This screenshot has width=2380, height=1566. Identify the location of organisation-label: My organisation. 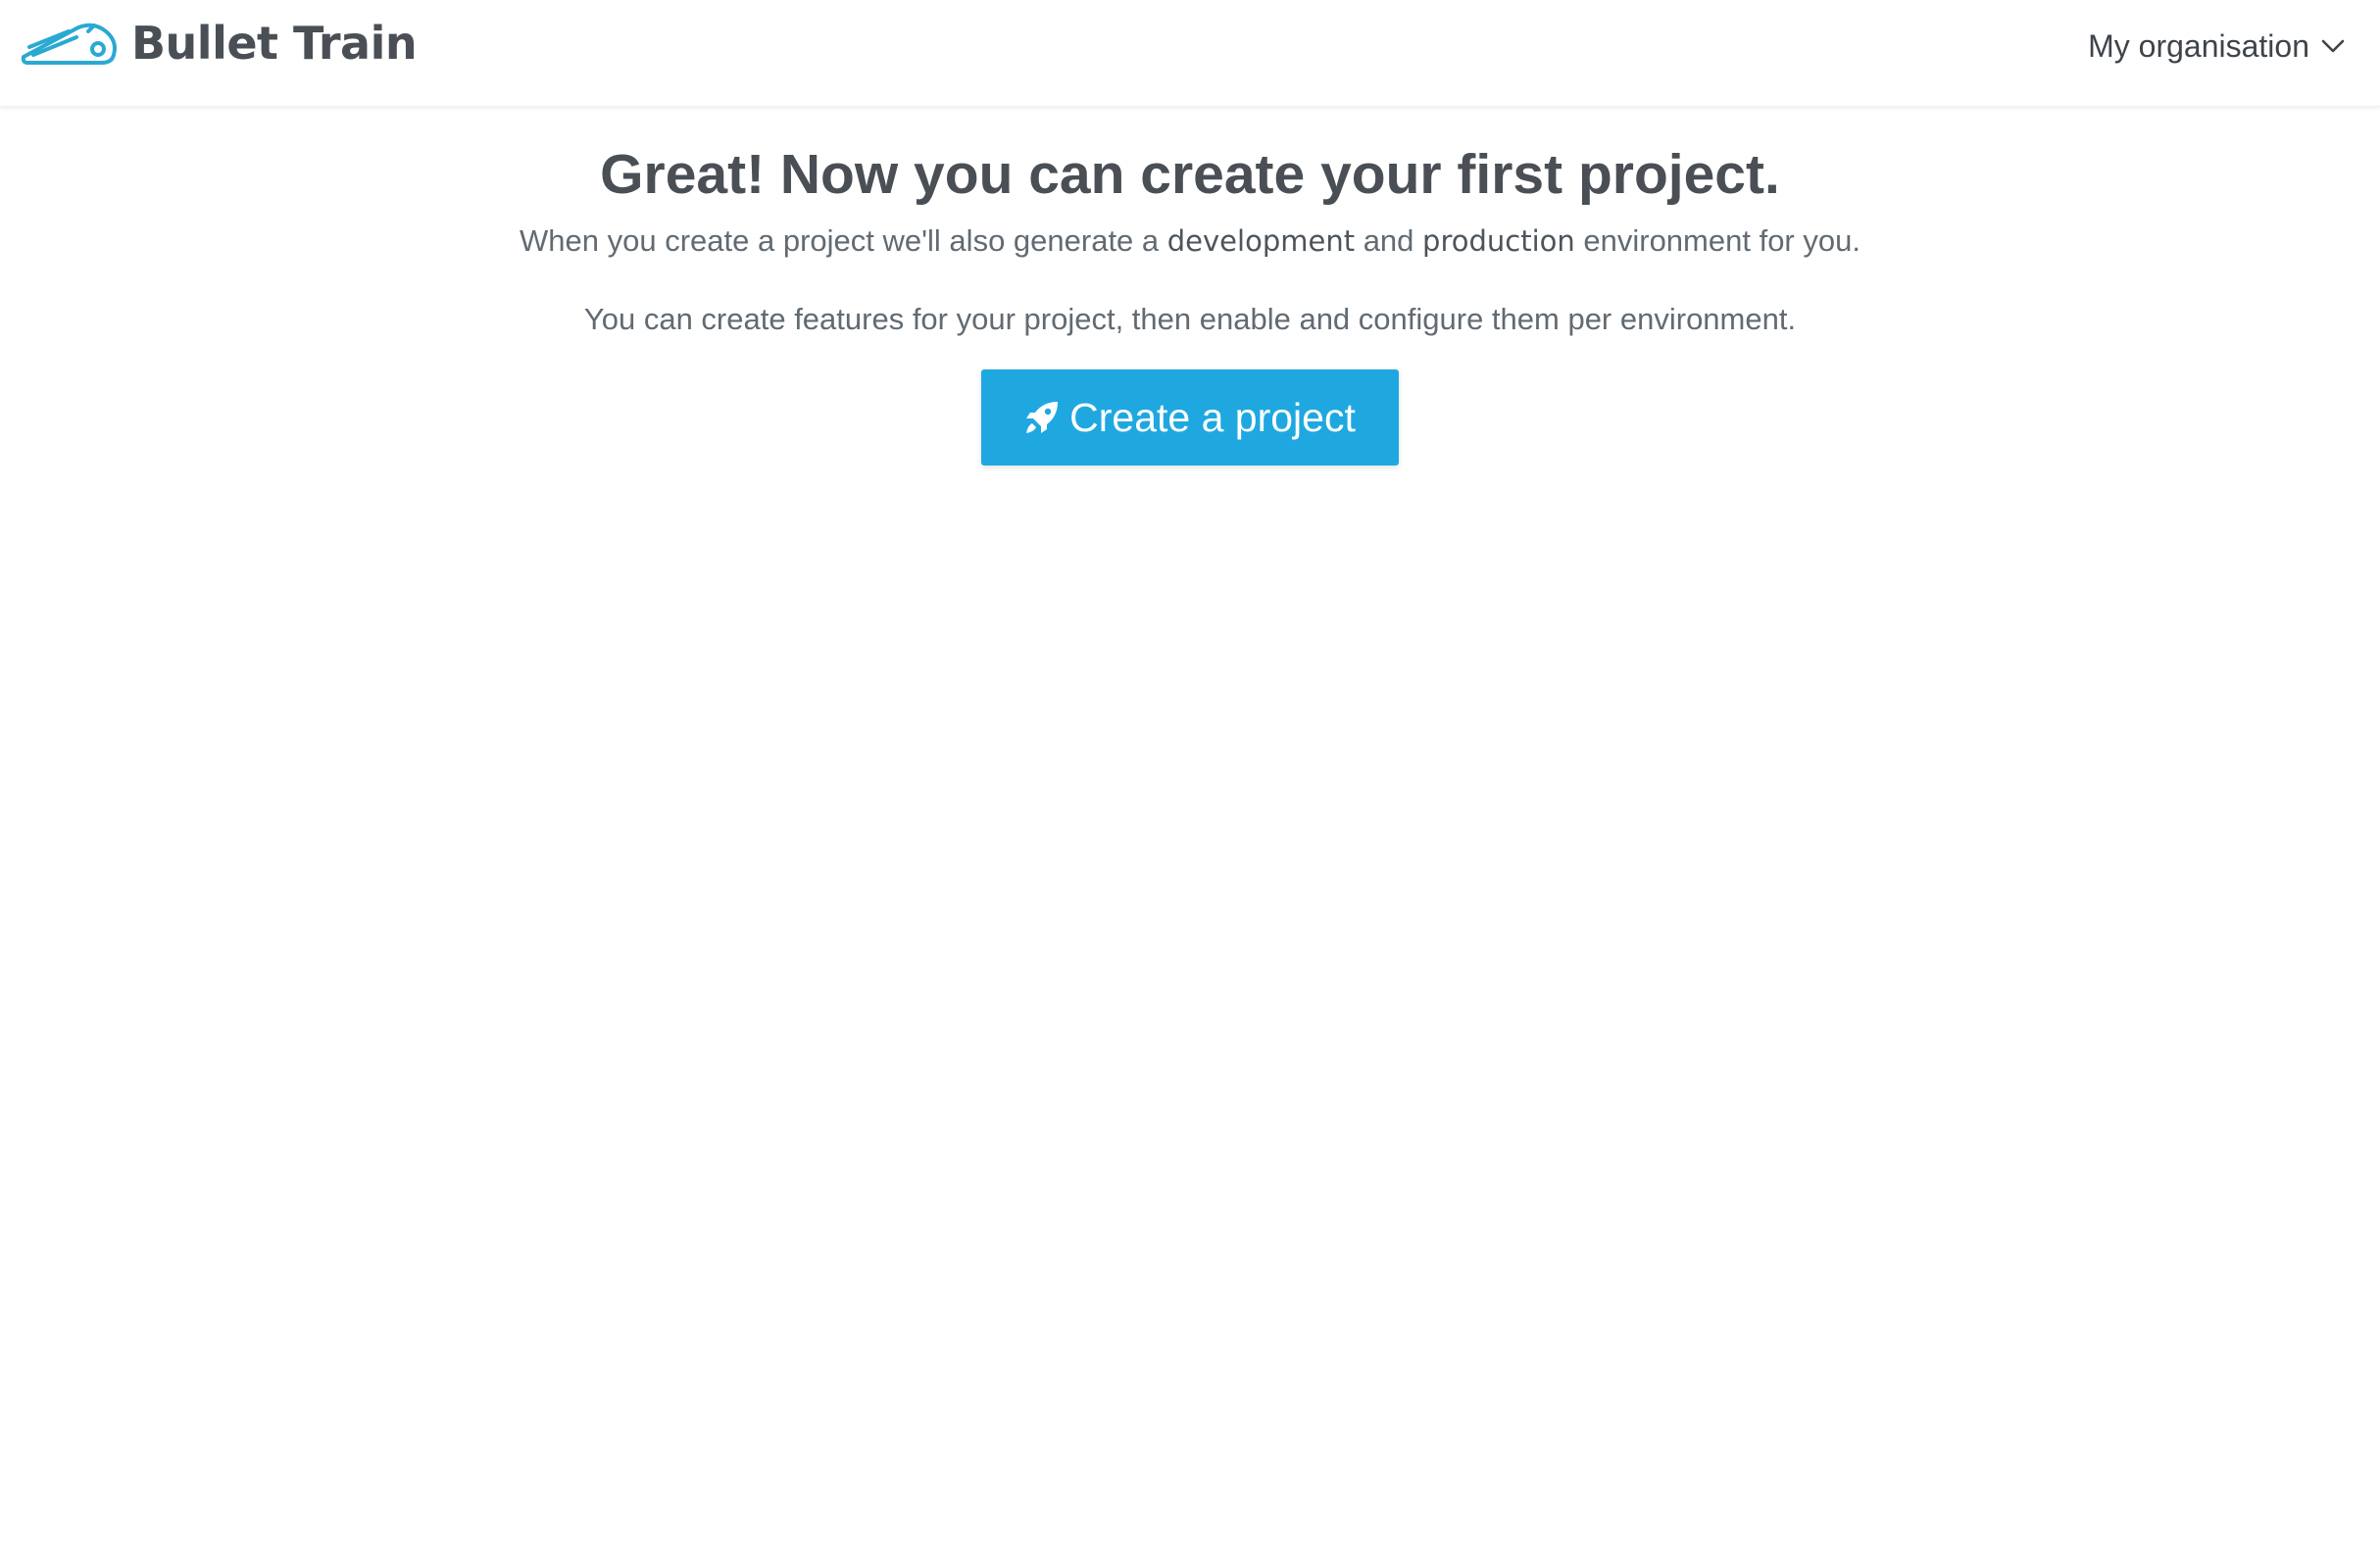
(2198, 45).